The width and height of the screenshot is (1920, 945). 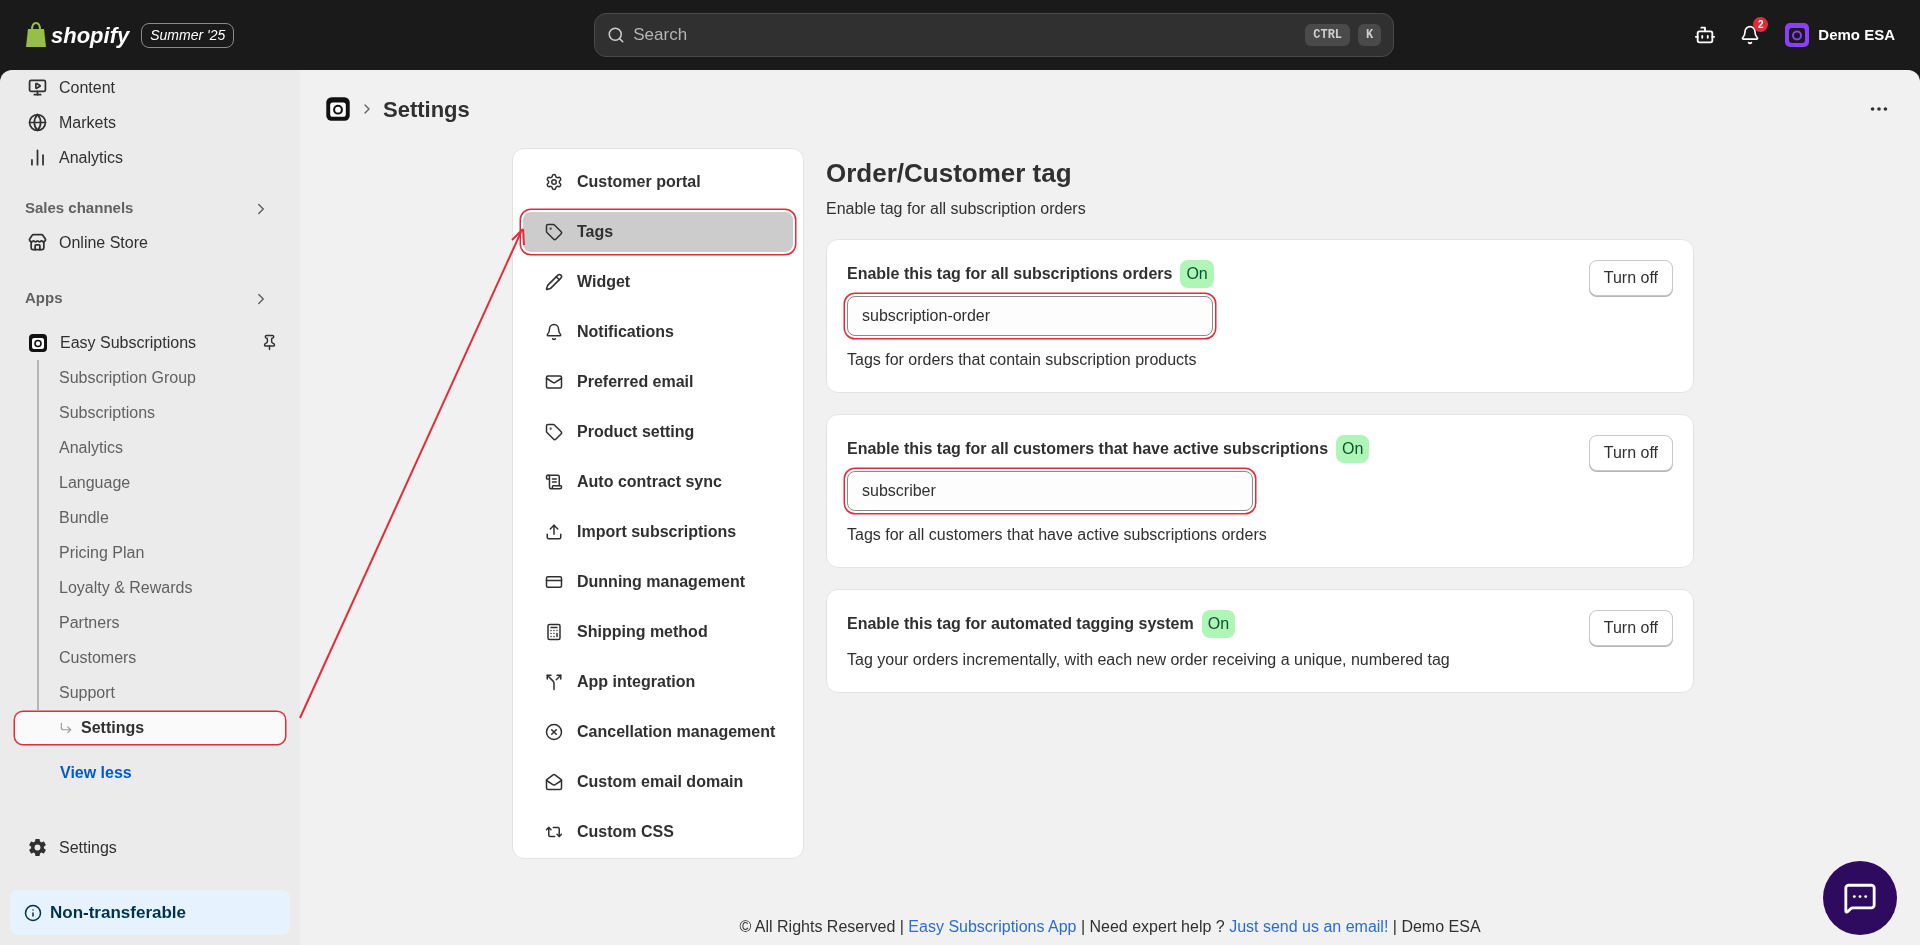 I want to click on settings-menu-item: Auto contract sync, so click(x=658, y=482).